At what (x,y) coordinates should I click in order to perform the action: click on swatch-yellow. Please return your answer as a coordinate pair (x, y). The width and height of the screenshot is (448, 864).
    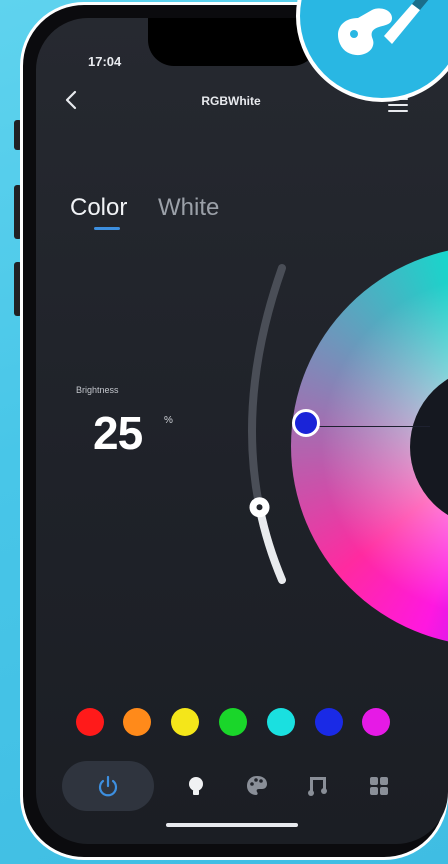
    Looking at the image, I should click on (185, 722).